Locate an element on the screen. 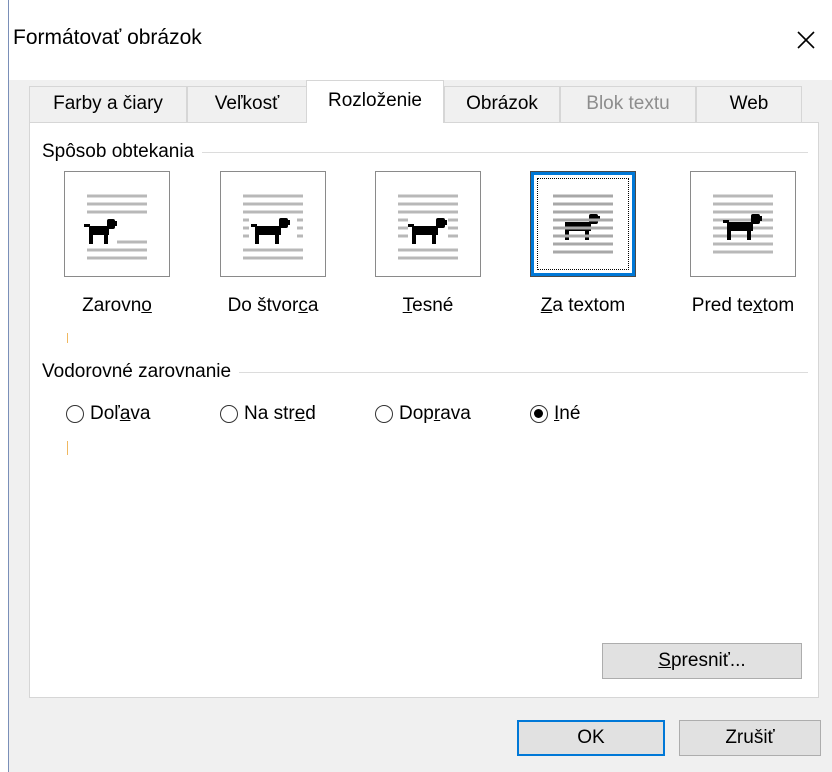 Image resolution: width=832 pixels, height=772 pixels. wrap-in-front-option is located at coordinates (743, 224).